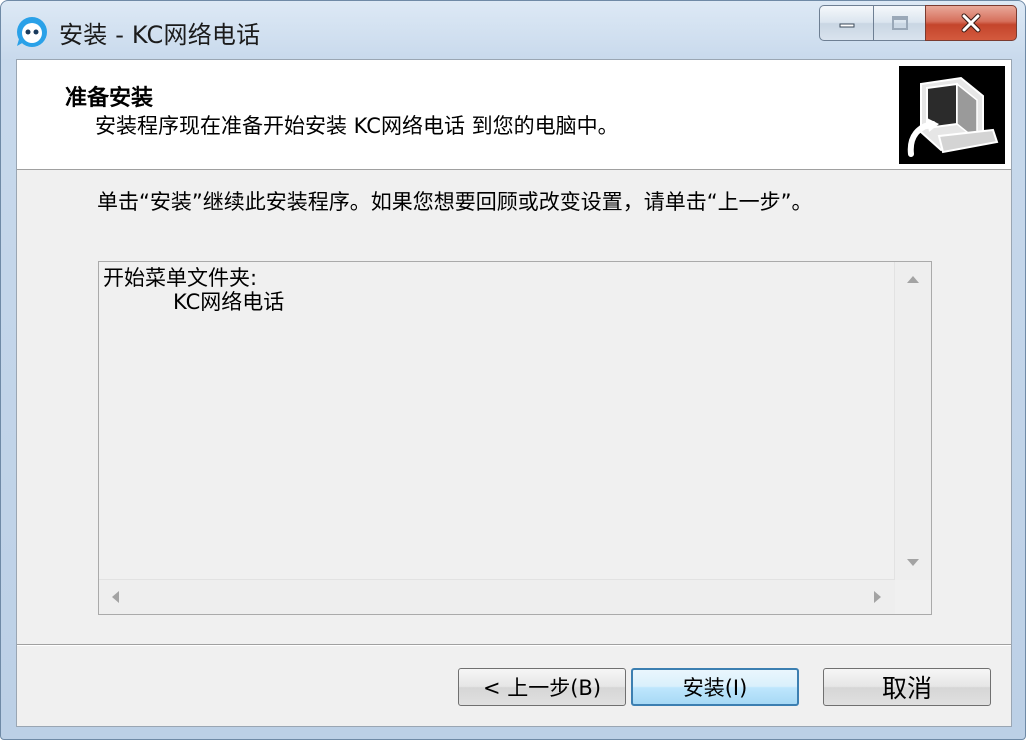 This screenshot has width=1026, height=740. What do you see at coordinates (542, 687) in the screenshot?
I see `back-button: < 上一步(B)` at bounding box center [542, 687].